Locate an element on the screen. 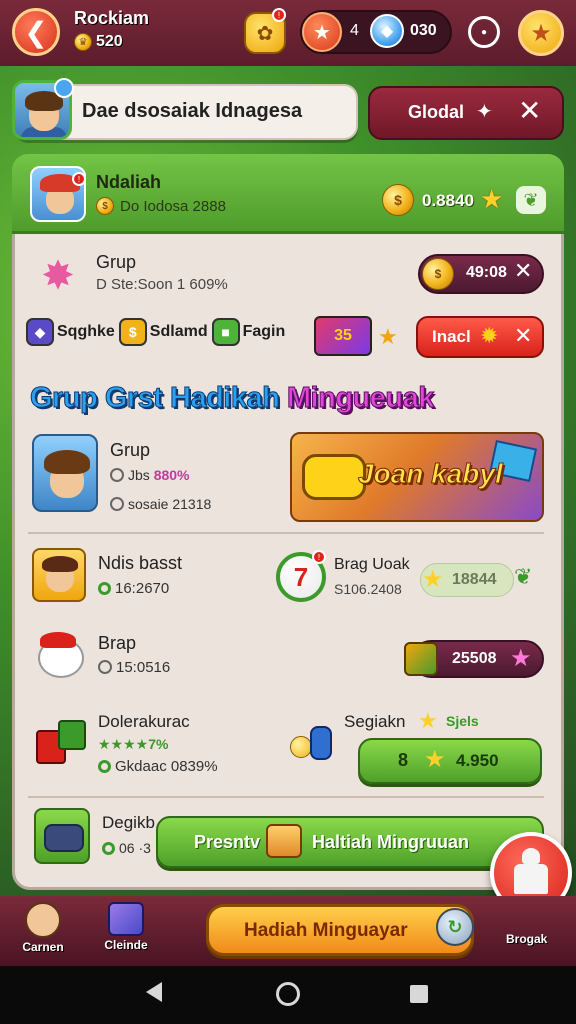 The height and width of the screenshot is (1024, 576). category-icon: $ is located at coordinates (132, 332).